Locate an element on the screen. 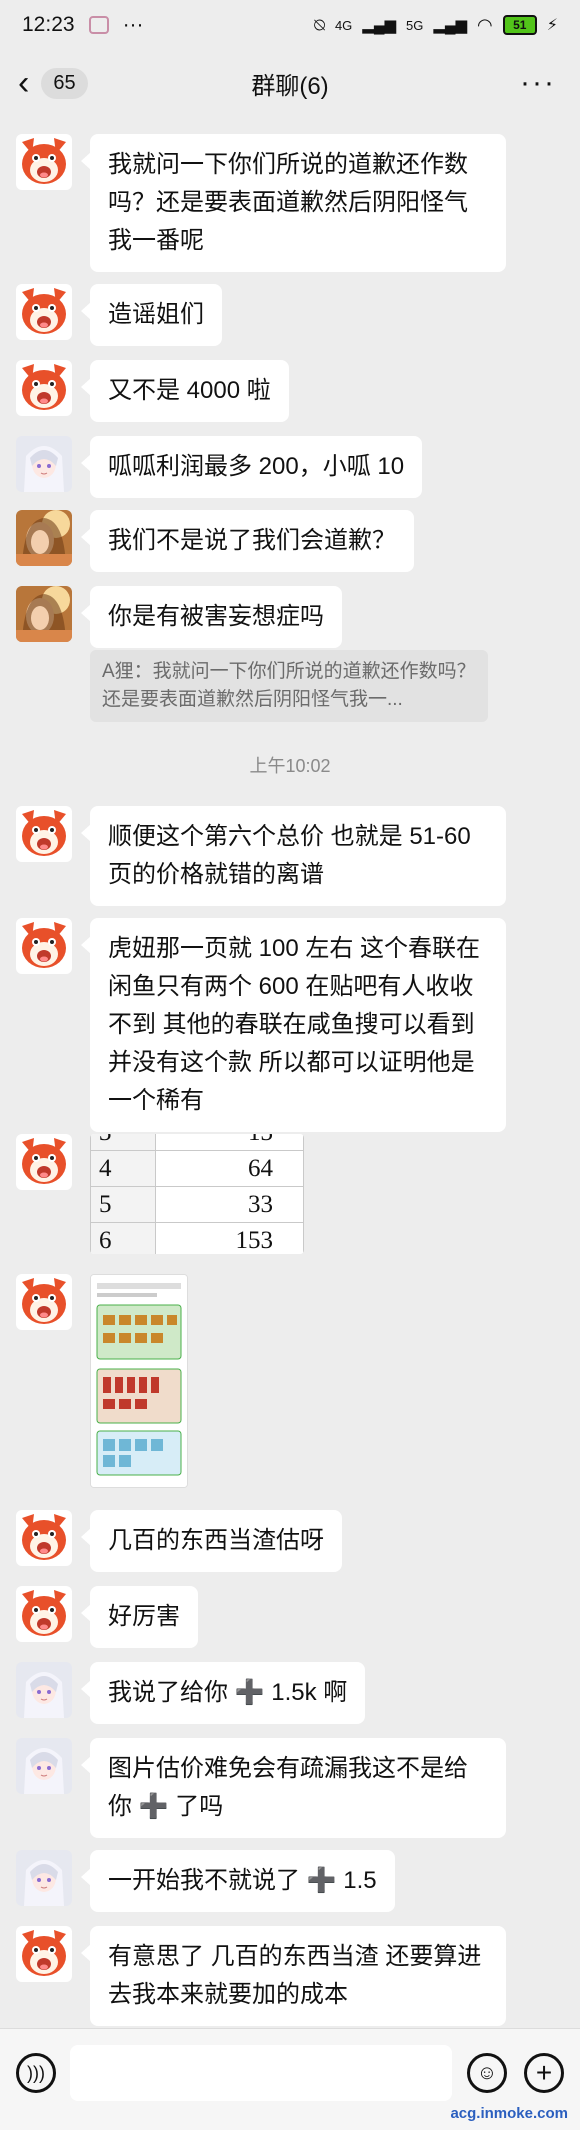 The width and height of the screenshot is (580, 2130). notification-app-icon is located at coordinates (98, 25).